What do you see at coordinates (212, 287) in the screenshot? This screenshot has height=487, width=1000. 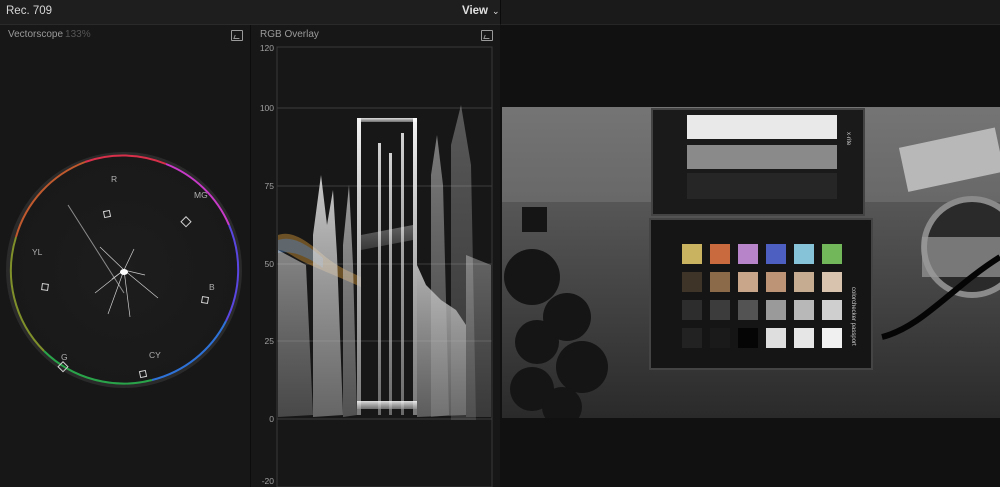 I see `vectorscope-label-b: B` at bounding box center [212, 287].